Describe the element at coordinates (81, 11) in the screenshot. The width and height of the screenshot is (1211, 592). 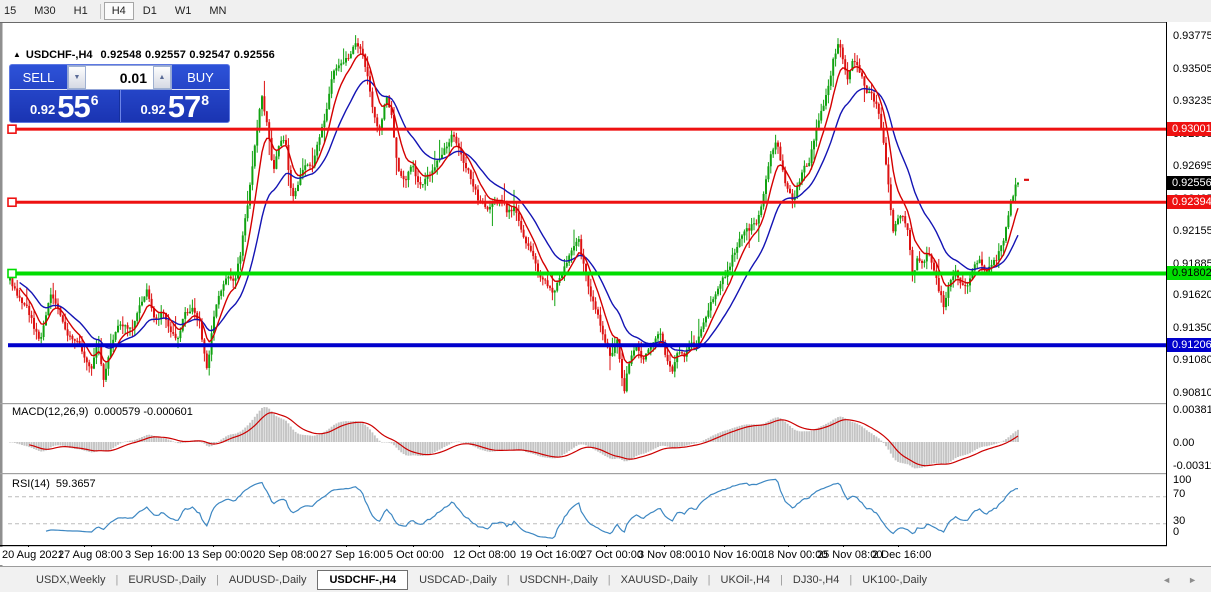
I see `timeframe-button-h1: H1` at that location.